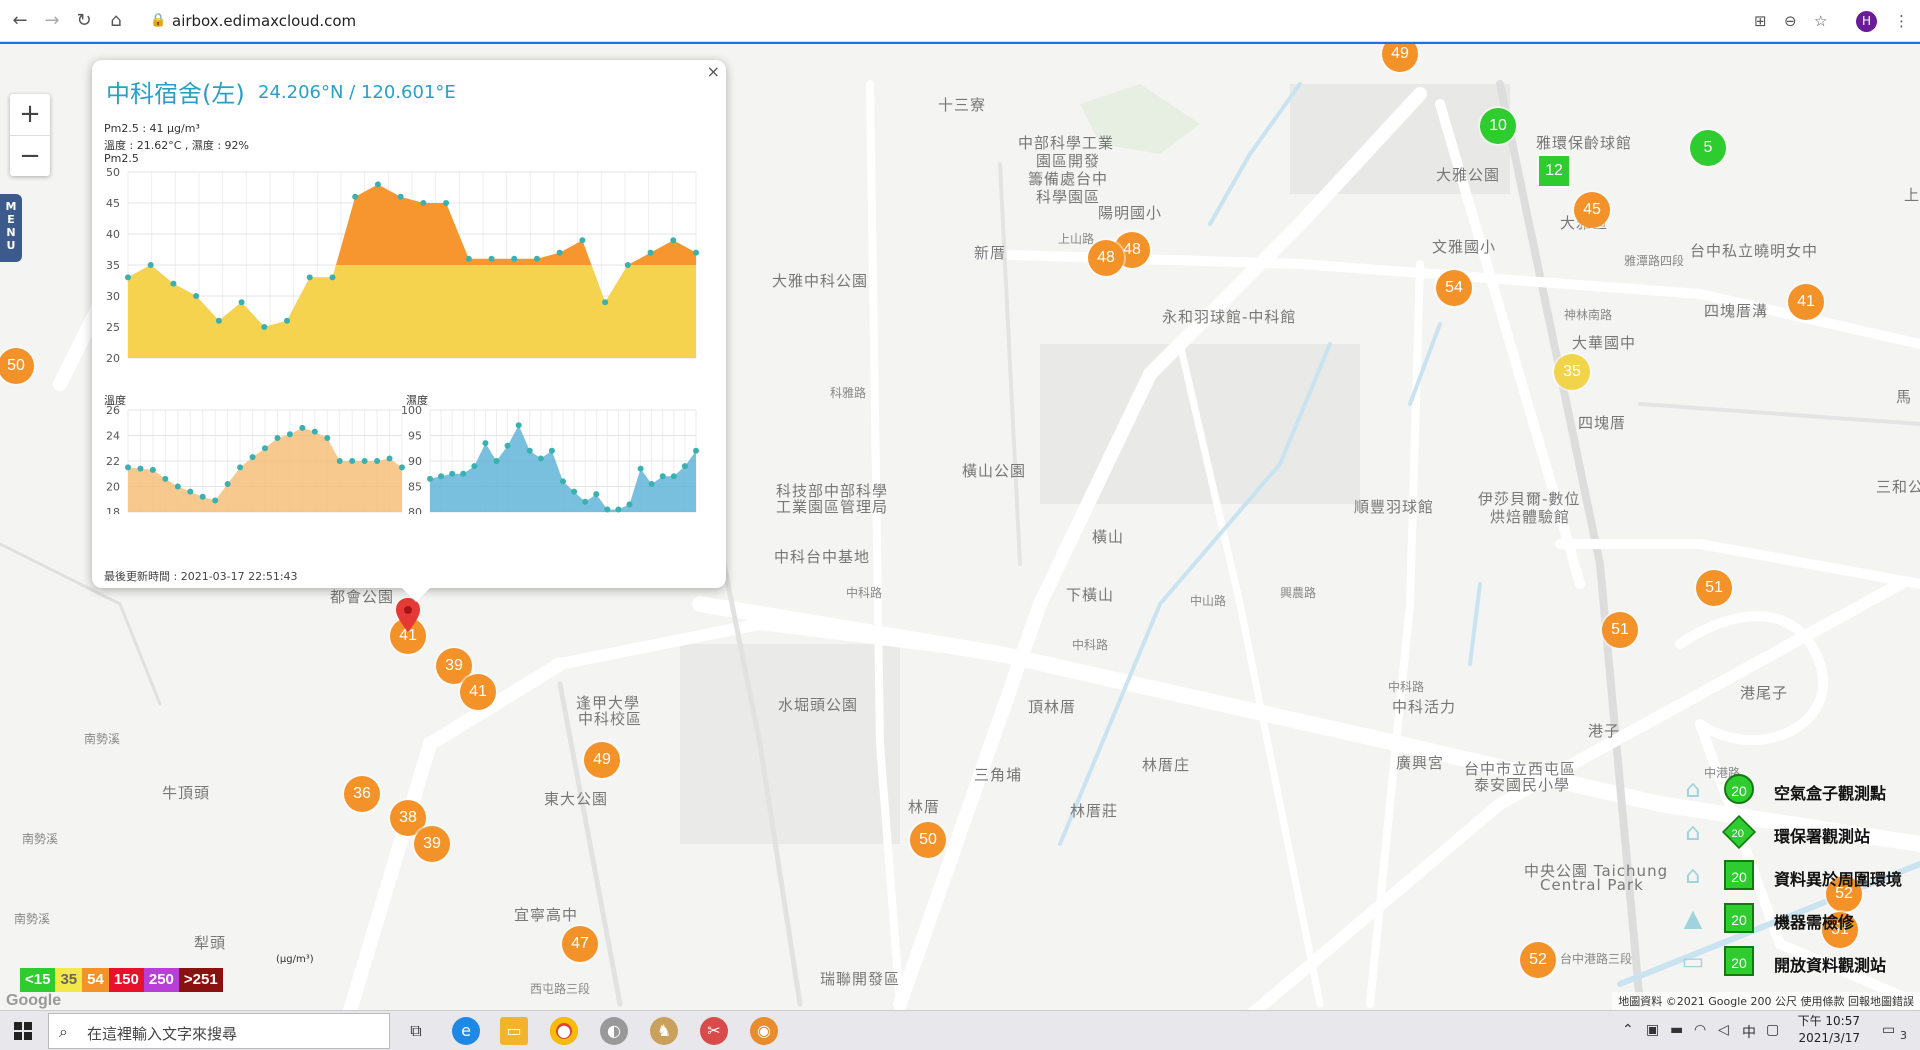 The width and height of the screenshot is (1920, 1050). What do you see at coordinates (113, 296) in the screenshot?
I see `y-tick-label: 30` at bounding box center [113, 296].